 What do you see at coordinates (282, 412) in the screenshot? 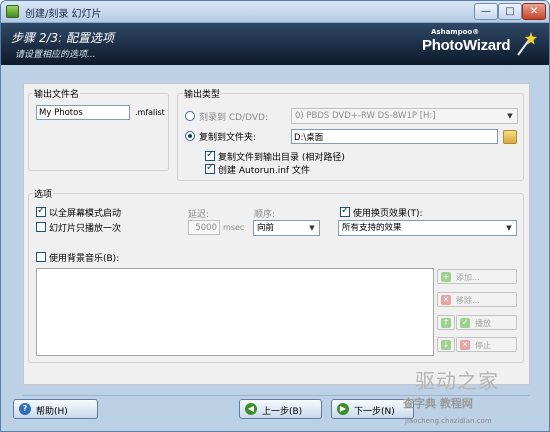
I see `back-label: 上一步(B)` at bounding box center [282, 412].